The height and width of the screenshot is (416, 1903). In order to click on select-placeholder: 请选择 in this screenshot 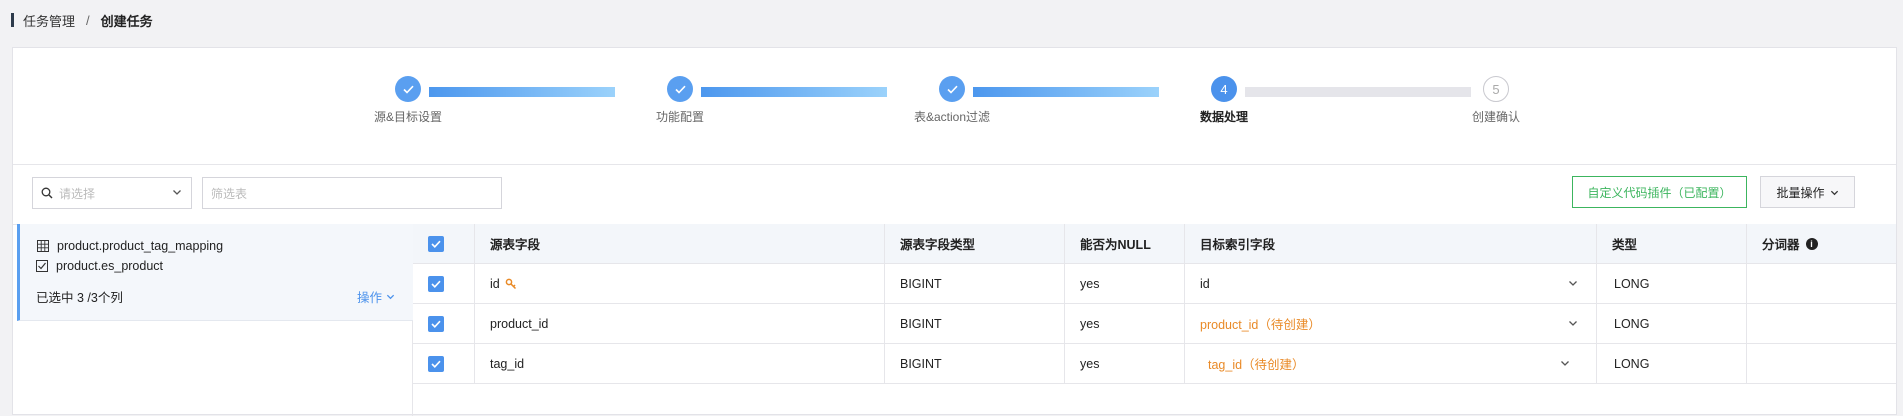, I will do `click(77, 193)`.